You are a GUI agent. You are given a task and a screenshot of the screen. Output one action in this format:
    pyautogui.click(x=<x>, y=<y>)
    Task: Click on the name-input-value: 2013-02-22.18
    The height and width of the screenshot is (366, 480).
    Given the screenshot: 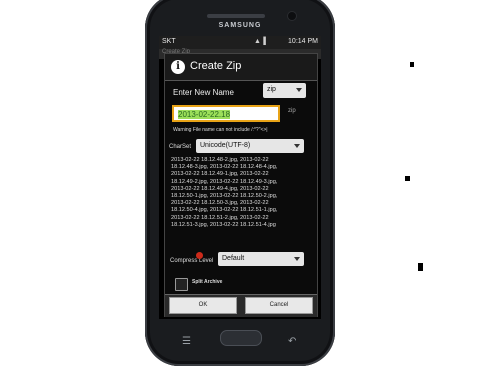 What is the action you would take?
    pyautogui.click(x=204, y=114)
    